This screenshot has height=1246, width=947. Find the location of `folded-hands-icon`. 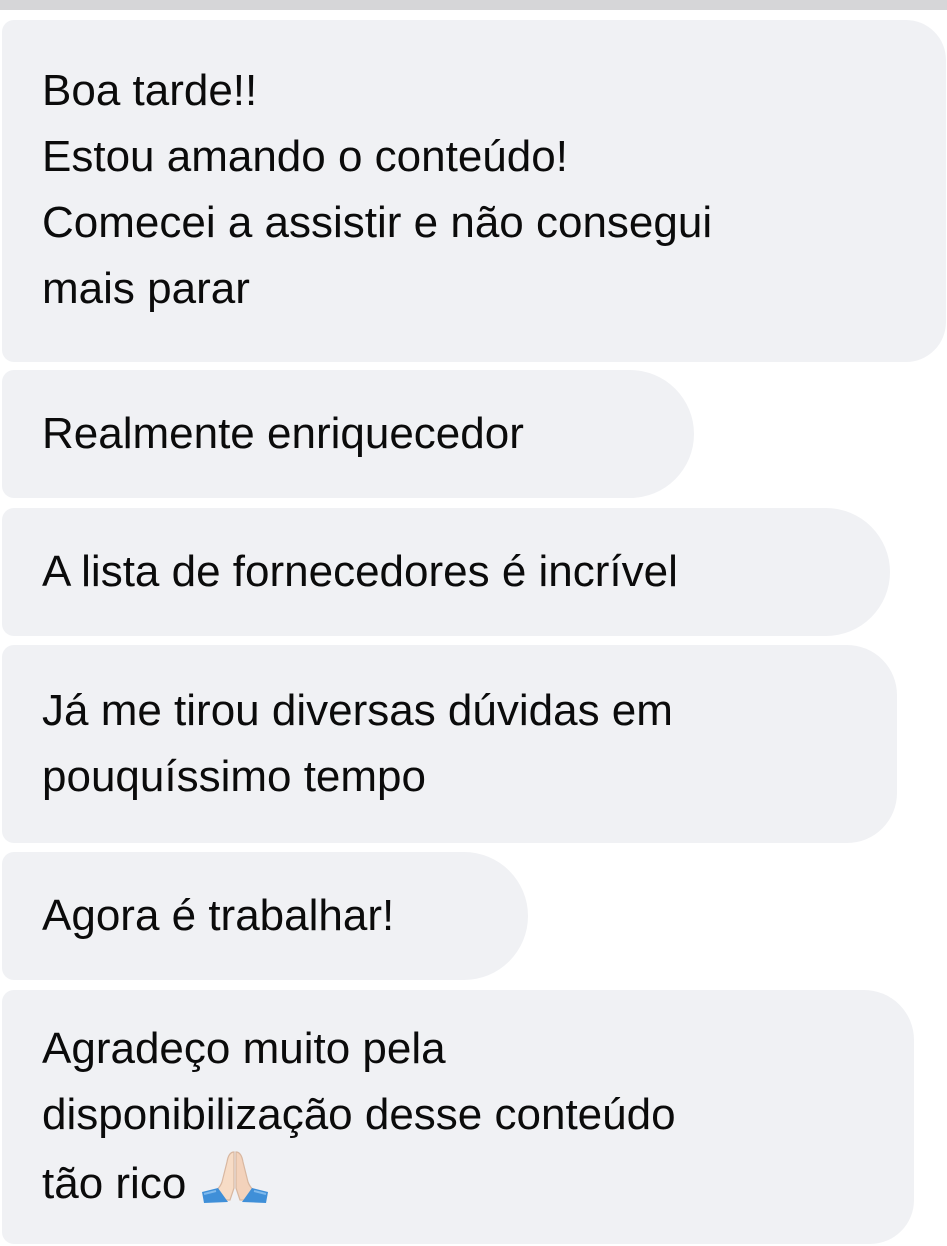

folded-hands-icon is located at coordinates (235, 1185).